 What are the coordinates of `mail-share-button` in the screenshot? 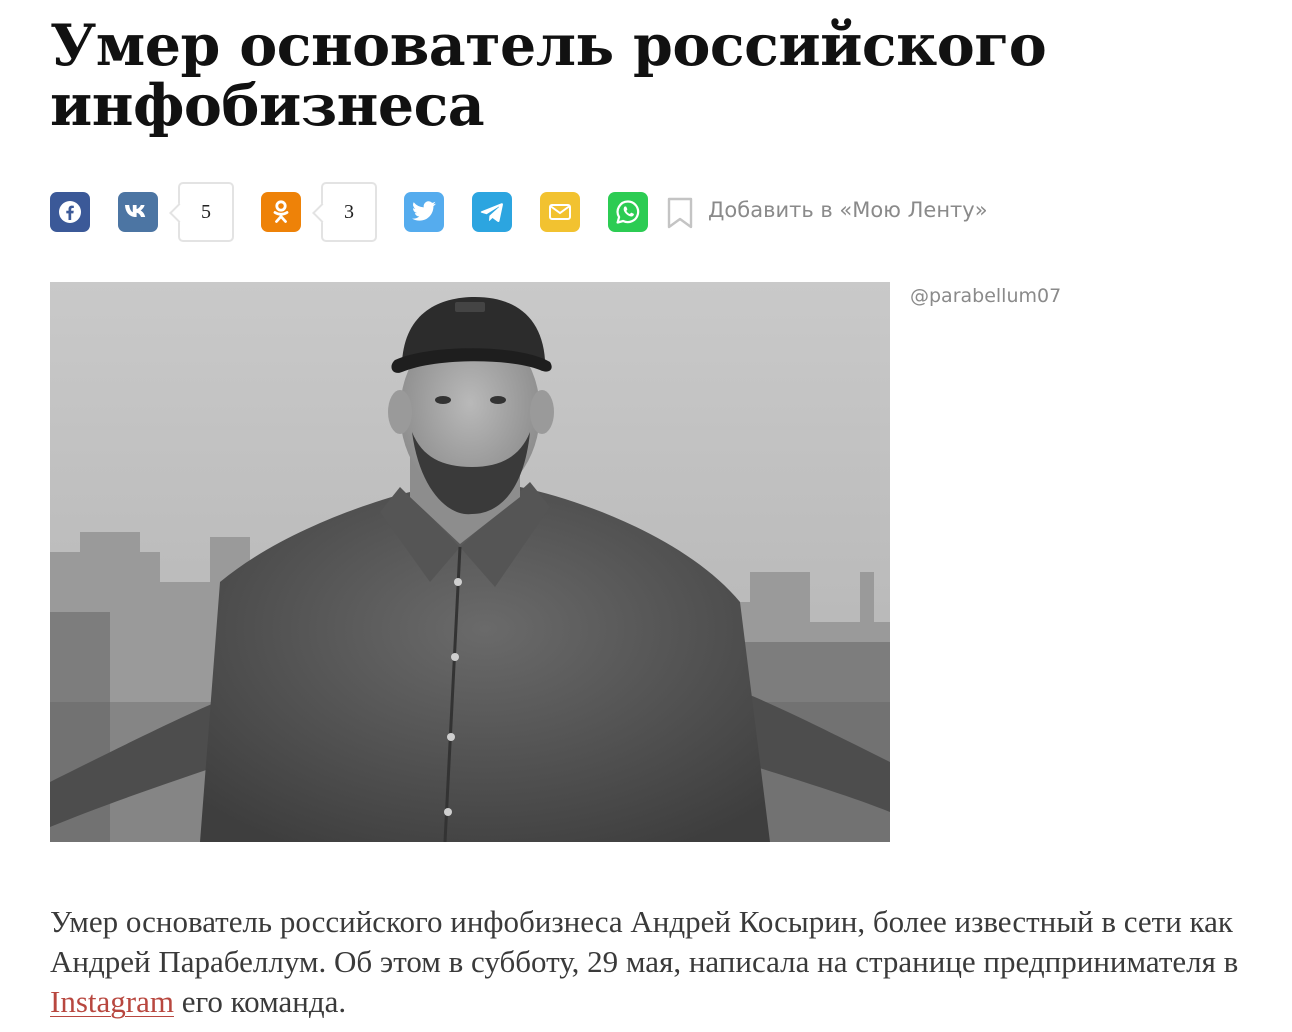 It's located at (560, 212).